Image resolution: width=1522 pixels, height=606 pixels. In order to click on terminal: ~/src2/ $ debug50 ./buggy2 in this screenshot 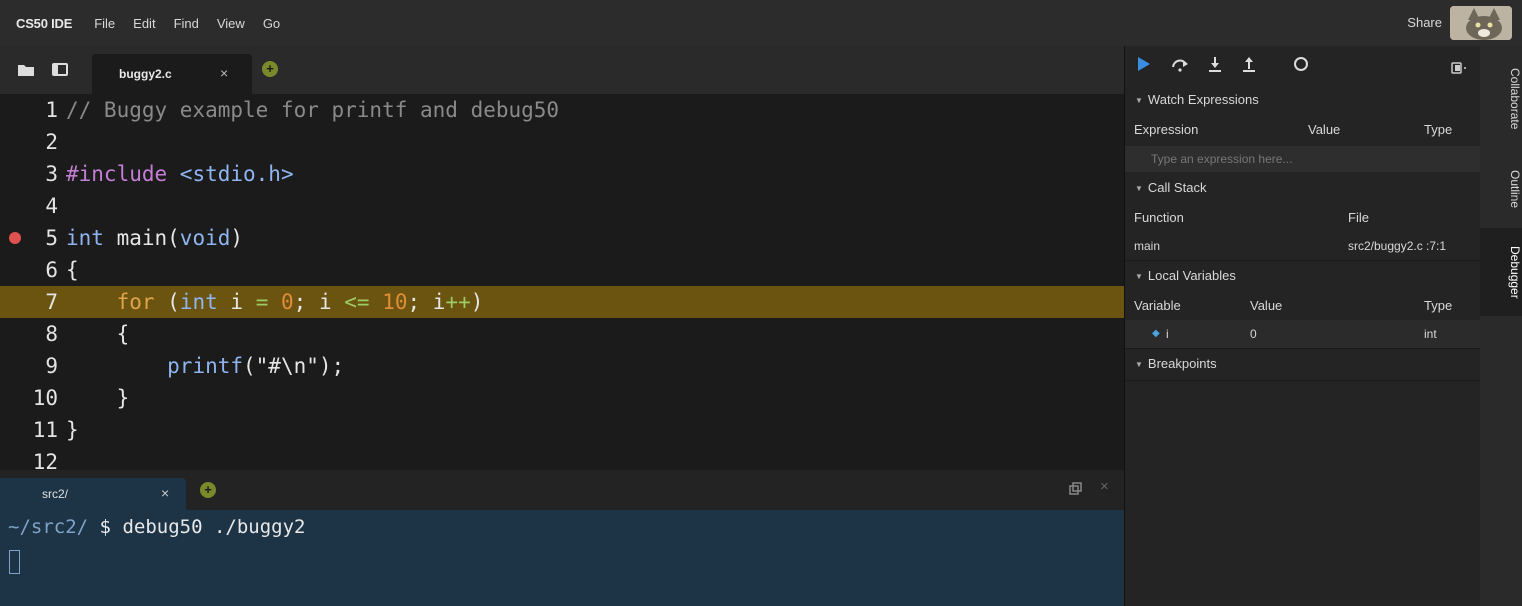, I will do `click(562, 558)`.